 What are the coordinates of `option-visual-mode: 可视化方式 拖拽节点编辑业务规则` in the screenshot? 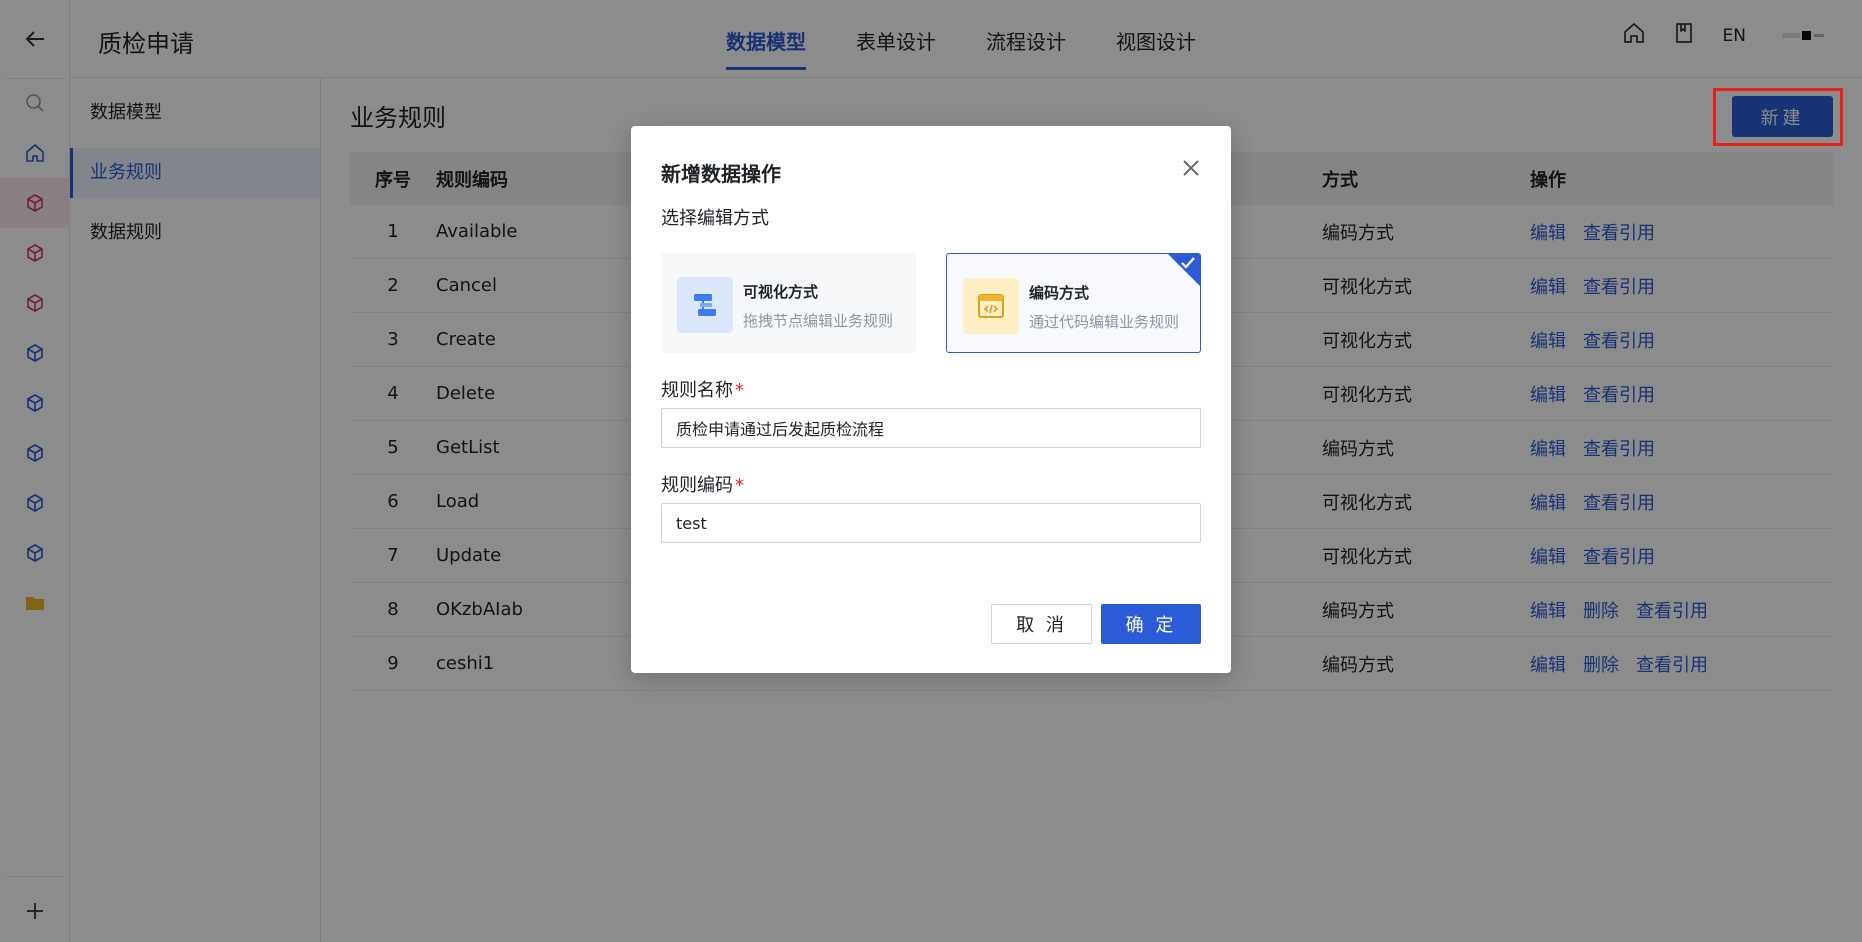 It's located at (788, 303).